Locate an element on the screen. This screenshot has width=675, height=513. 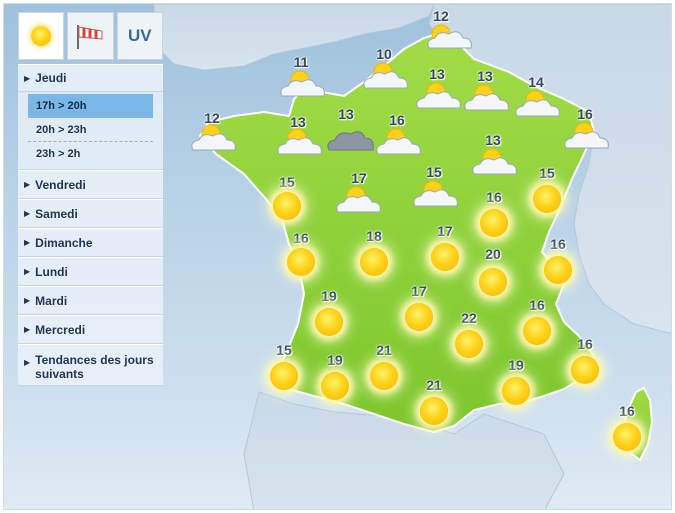
day-monday: ▶ Lundi is located at coordinates (90, 271).